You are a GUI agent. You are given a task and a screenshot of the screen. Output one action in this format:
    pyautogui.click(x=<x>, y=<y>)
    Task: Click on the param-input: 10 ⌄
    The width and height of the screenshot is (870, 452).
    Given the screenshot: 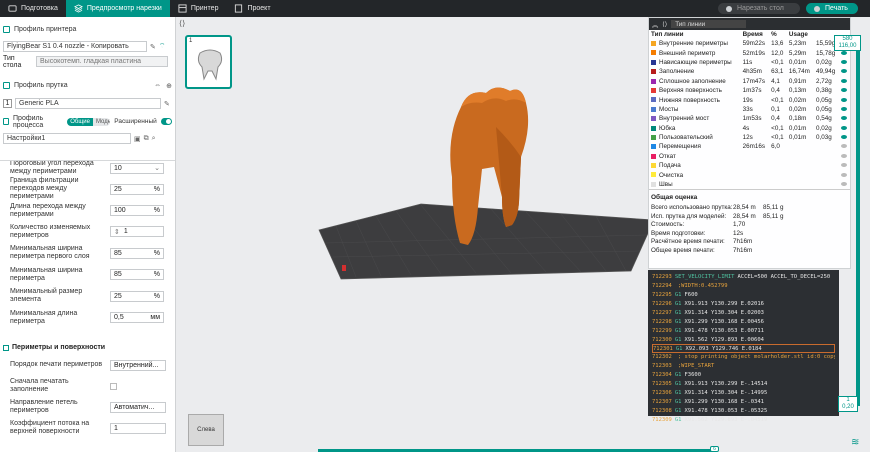 What is the action you would take?
    pyautogui.click(x=137, y=168)
    